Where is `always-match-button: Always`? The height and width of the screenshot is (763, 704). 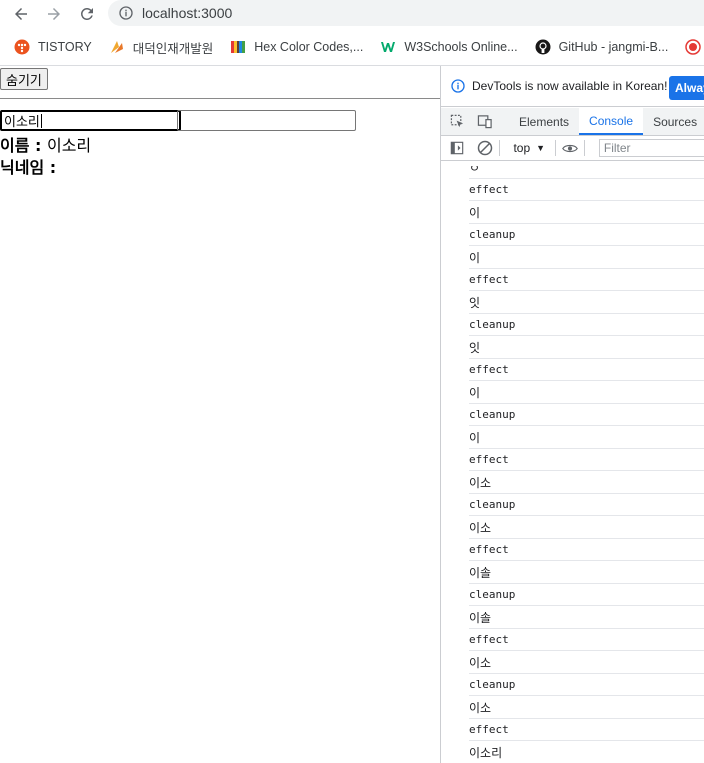 always-match-button: Always is located at coordinates (686, 88).